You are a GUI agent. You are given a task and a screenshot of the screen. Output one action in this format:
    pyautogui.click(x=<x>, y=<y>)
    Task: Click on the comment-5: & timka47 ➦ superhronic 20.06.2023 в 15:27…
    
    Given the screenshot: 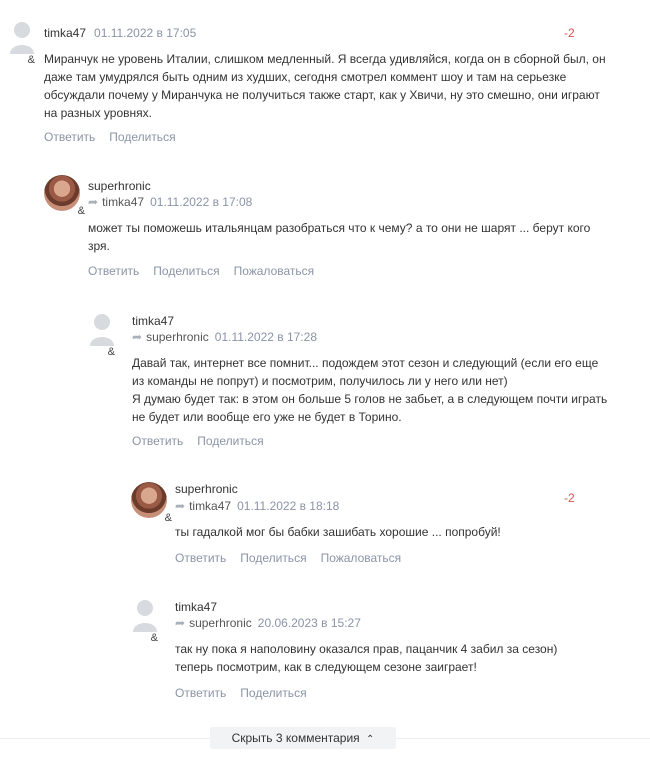 What is the action you would take?
    pyautogui.click(x=361, y=653)
    